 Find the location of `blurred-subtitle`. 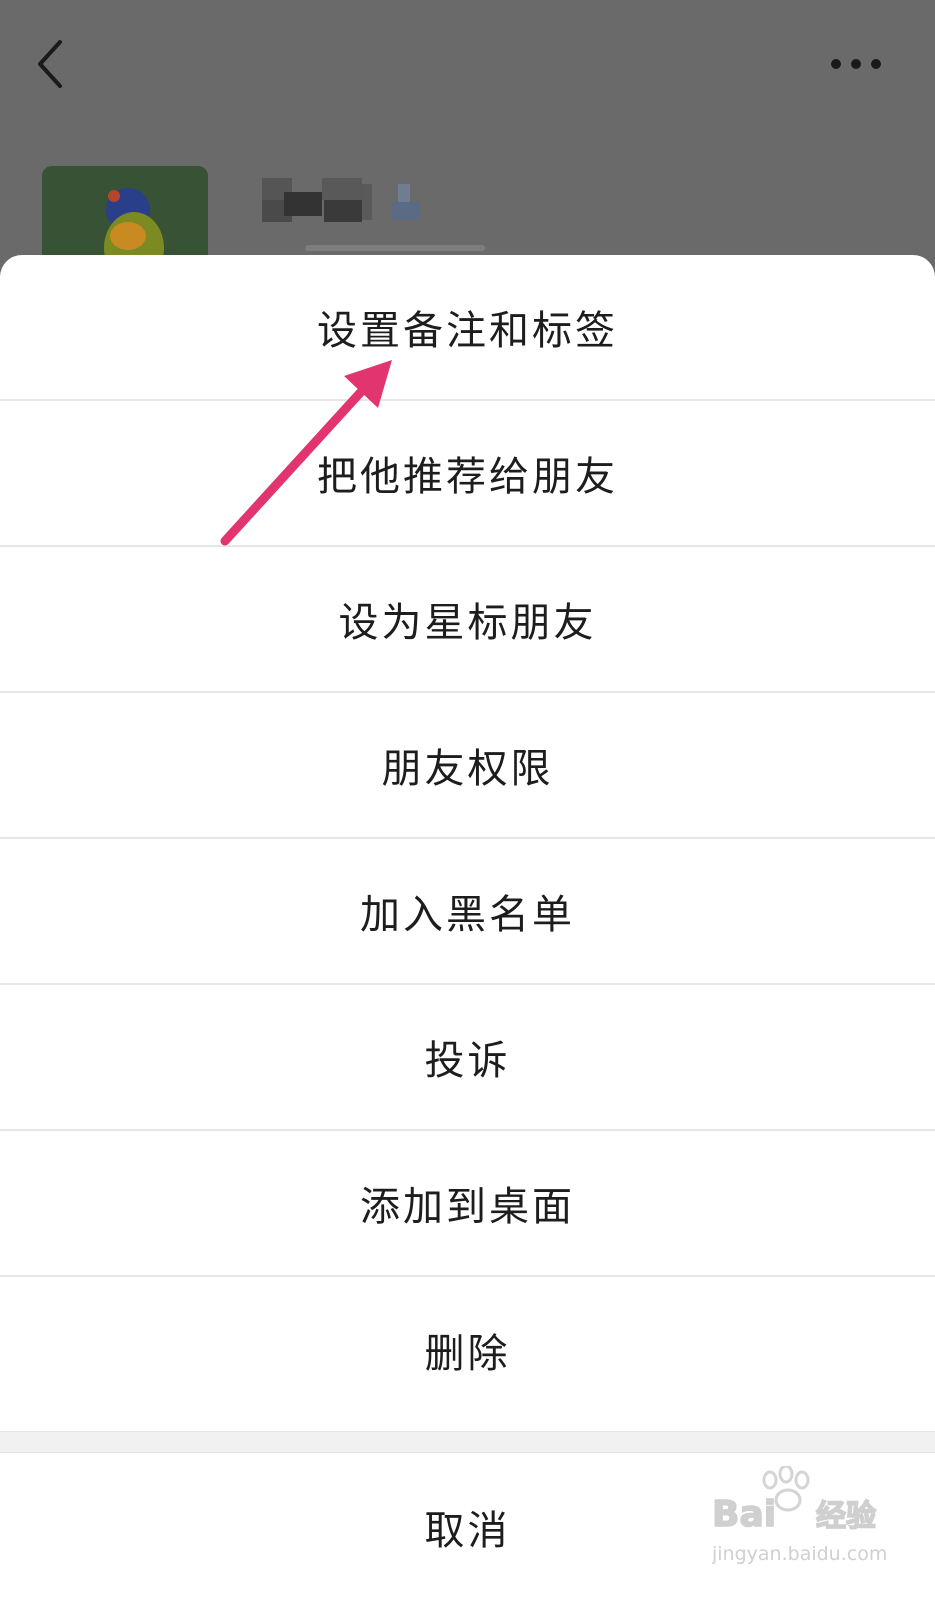

blurred-subtitle is located at coordinates (395, 248).